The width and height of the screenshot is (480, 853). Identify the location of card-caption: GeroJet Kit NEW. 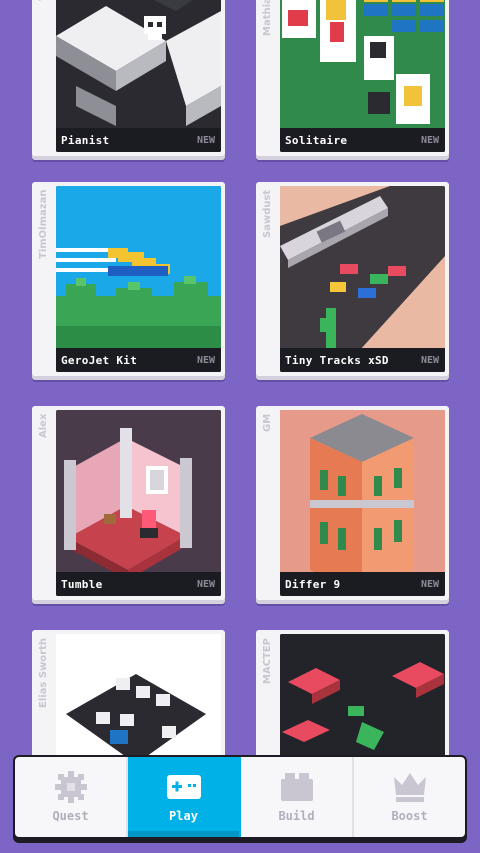
(138, 360).